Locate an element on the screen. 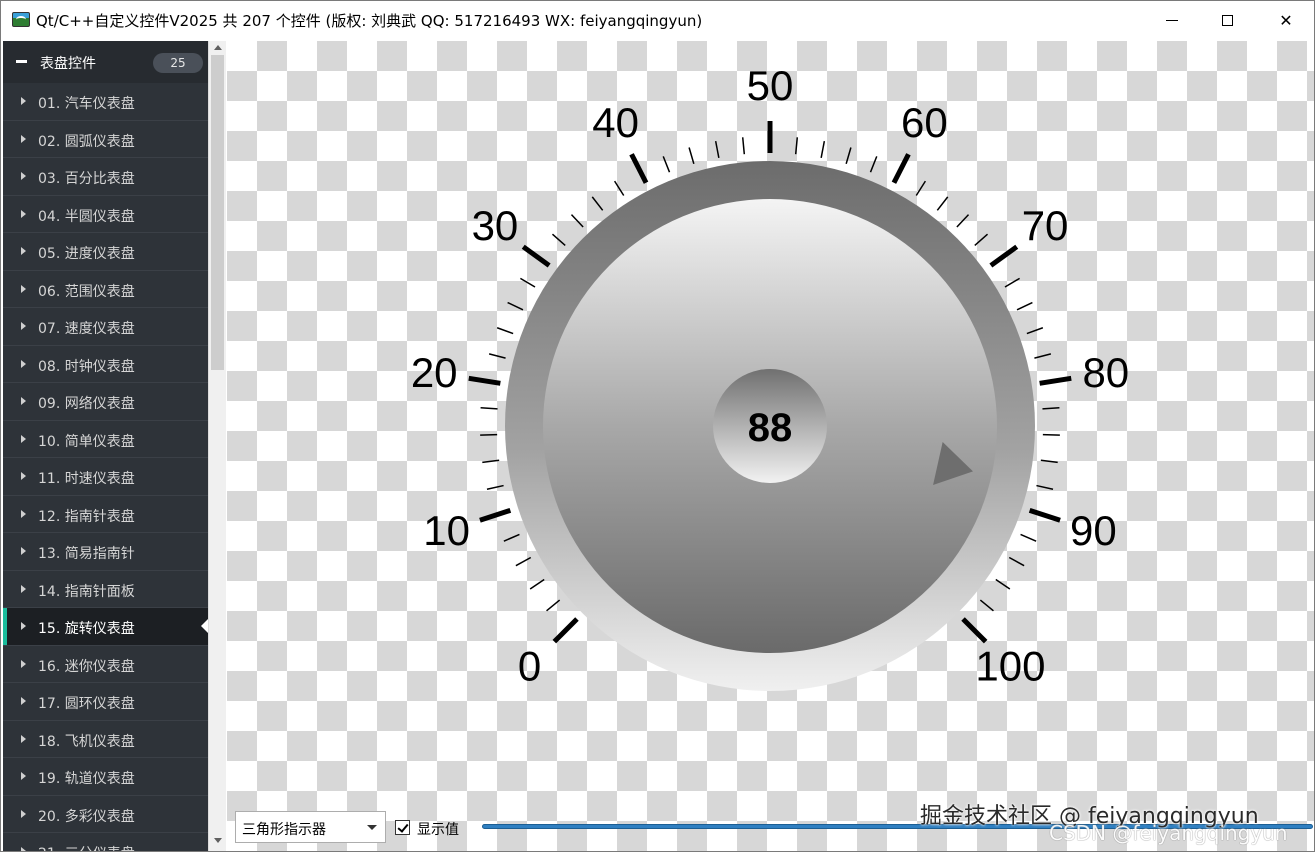 Image resolution: width=1315 pixels, height=852 pixels. sidebar-item: 14. 指南针面板 is located at coordinates (105, 589).